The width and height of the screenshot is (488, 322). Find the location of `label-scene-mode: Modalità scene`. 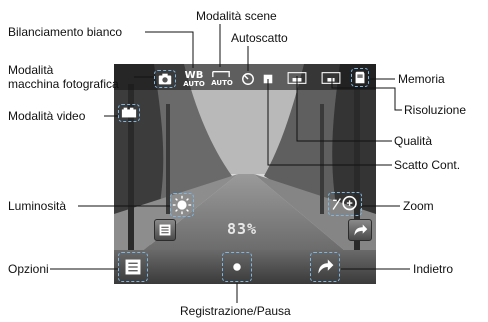

label-scene-mode: Modalità scene is located at coordinates (236, 16).